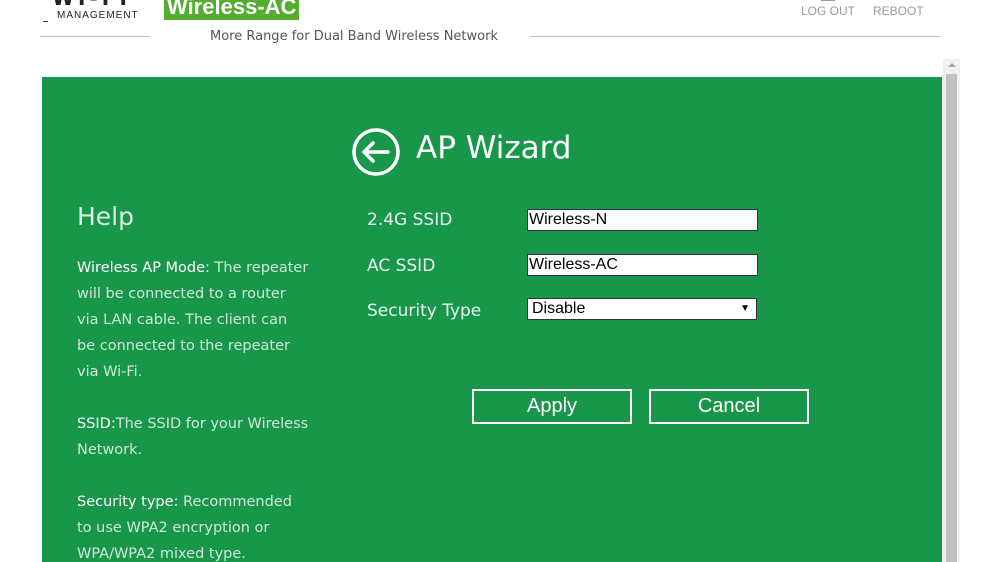  Describe the element at coordinates (951, 318) in the screenshot. I see `scroll-thumb` at that location.